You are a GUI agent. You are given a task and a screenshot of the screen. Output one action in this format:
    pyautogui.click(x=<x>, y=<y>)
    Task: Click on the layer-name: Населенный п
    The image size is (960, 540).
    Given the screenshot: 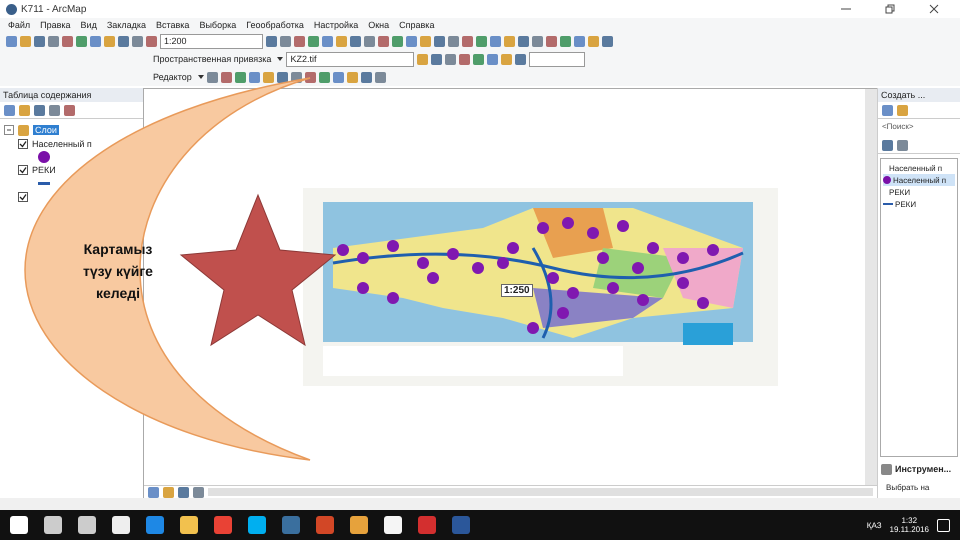 What is the action you would take?
    pyautogui.click(x=62, y=144)
    